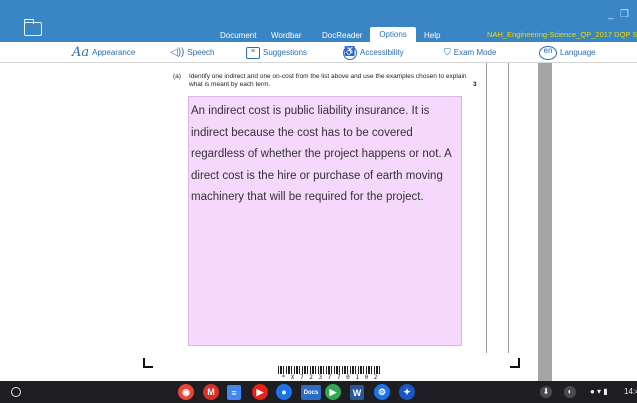 The height and width of the screenshot is (403, 637). What do you see at coordinates (286, 35) in the screenshot?
I see `tab-wordbar: Wordbar` at bounding box center [286, 35].